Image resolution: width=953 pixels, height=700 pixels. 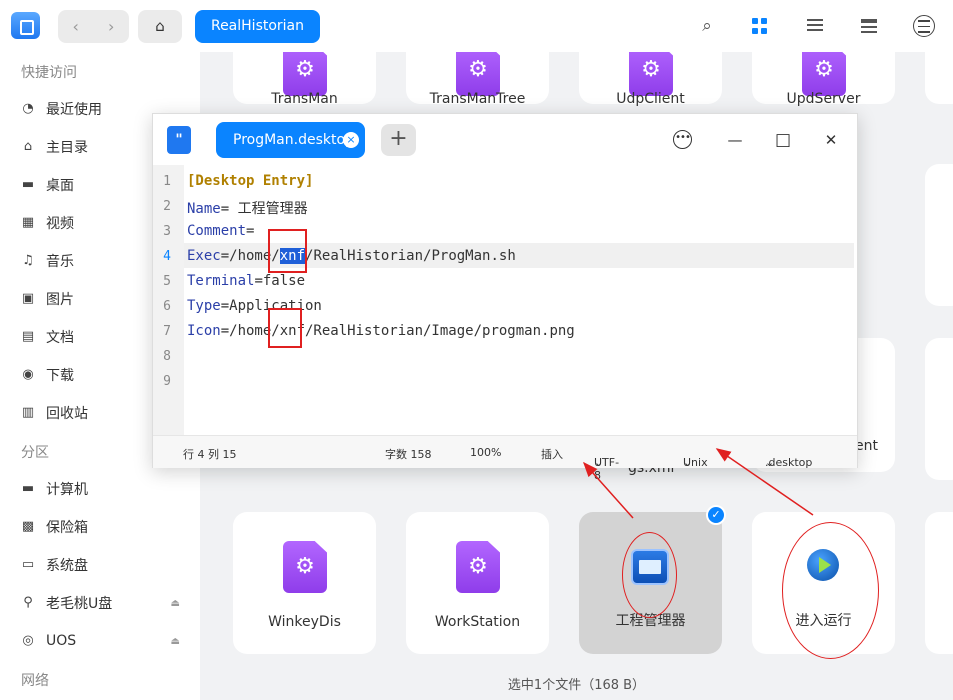 What do you see at coordinates (552, 454) in the screenshot?
I see `insert-mode: 插入` at bounding box center [552, 454].